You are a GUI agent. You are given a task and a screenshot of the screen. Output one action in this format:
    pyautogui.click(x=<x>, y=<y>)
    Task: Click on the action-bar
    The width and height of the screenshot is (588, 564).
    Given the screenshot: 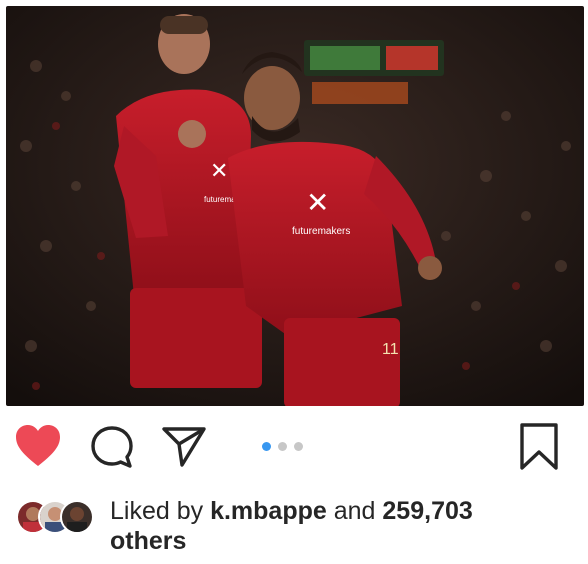 What is the action you would take?
    pyautogui.click(x=294, y=447)
    